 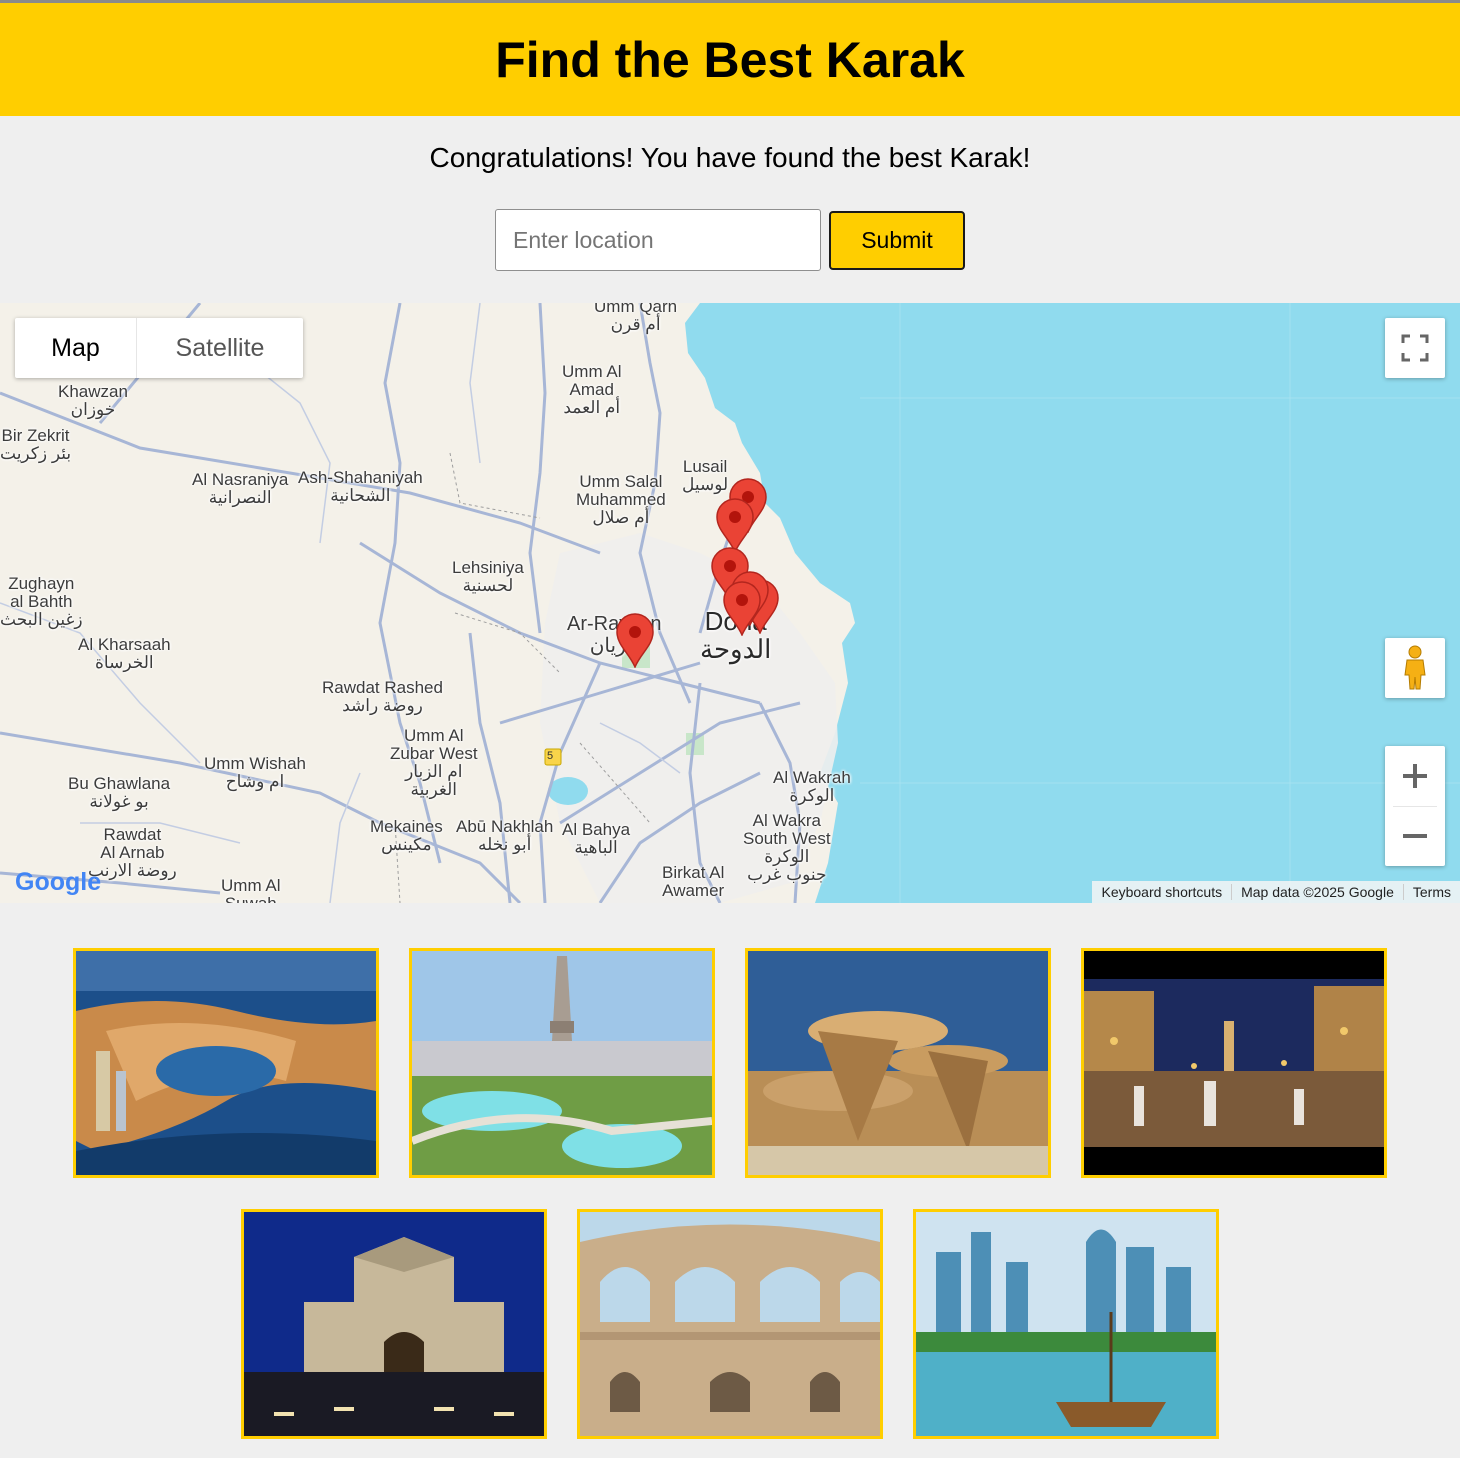 What do you see at coordinates (658, 240) in the screenshot?
I see `location-input` at bounding box center [658, 240].